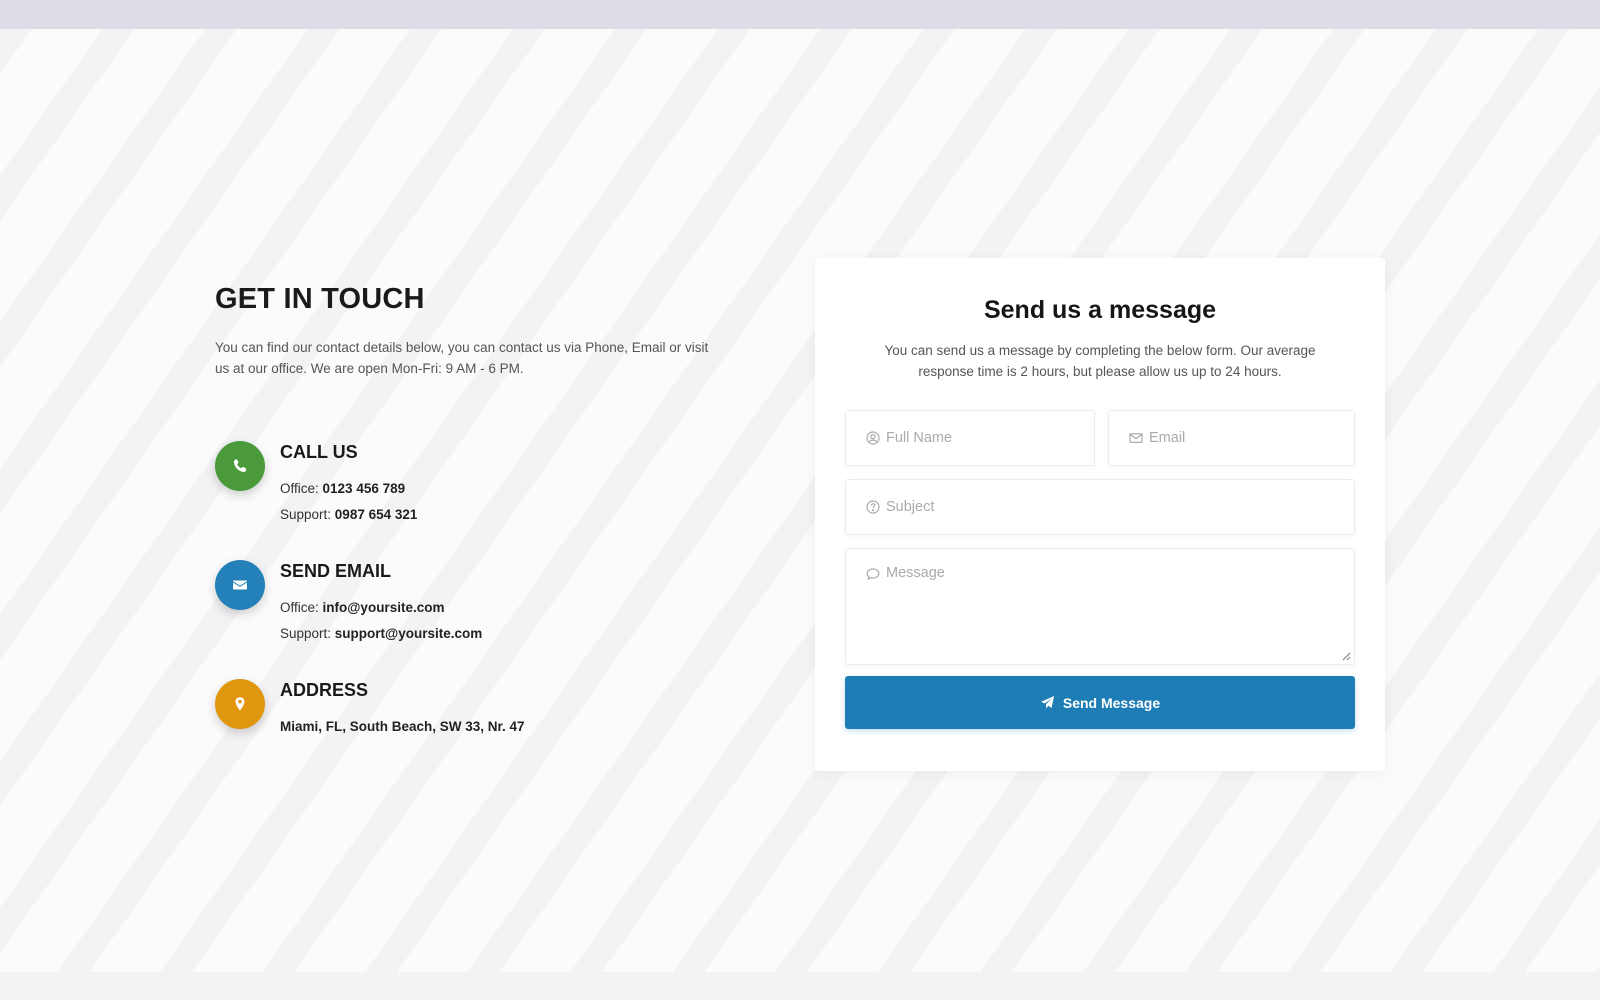 This screenshot has height=1000, width=1600. I want to click on subject-field, so click(1100, 507).